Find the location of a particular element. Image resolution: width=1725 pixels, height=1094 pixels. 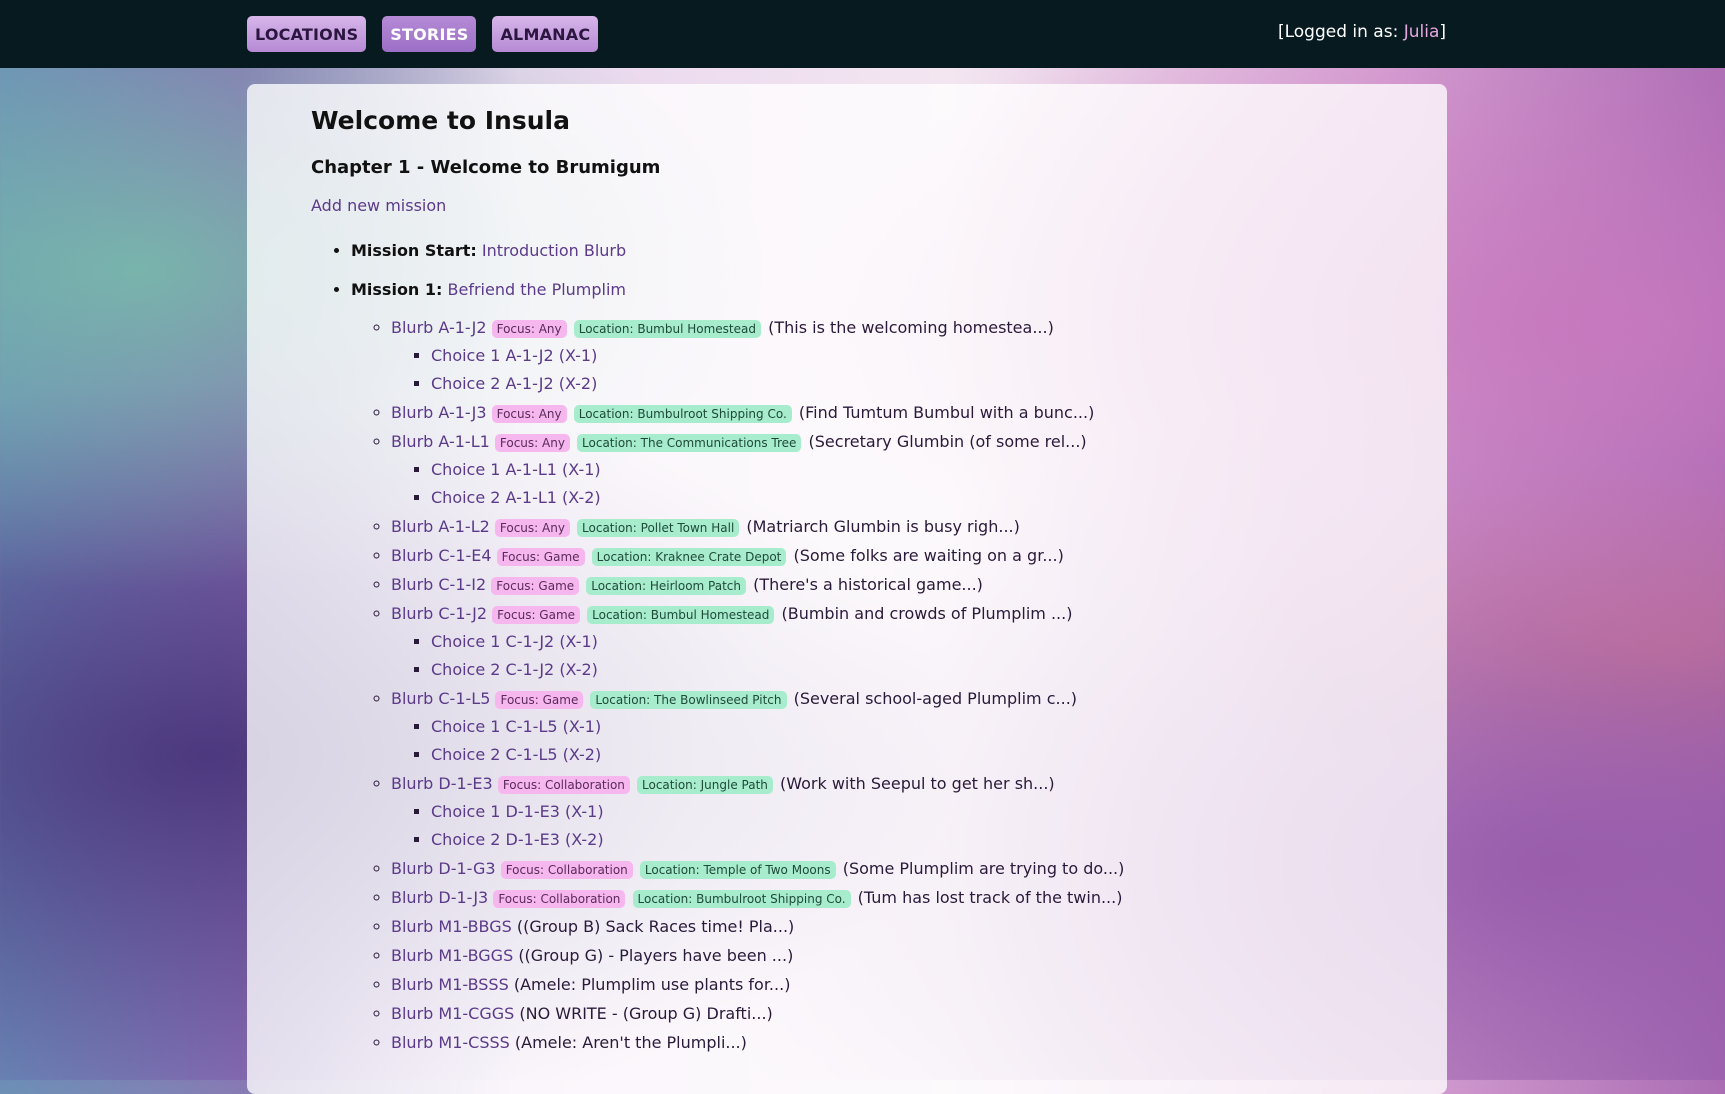

blurb-link: Blurb D-1-J3 is located at coordinates (439, 897).